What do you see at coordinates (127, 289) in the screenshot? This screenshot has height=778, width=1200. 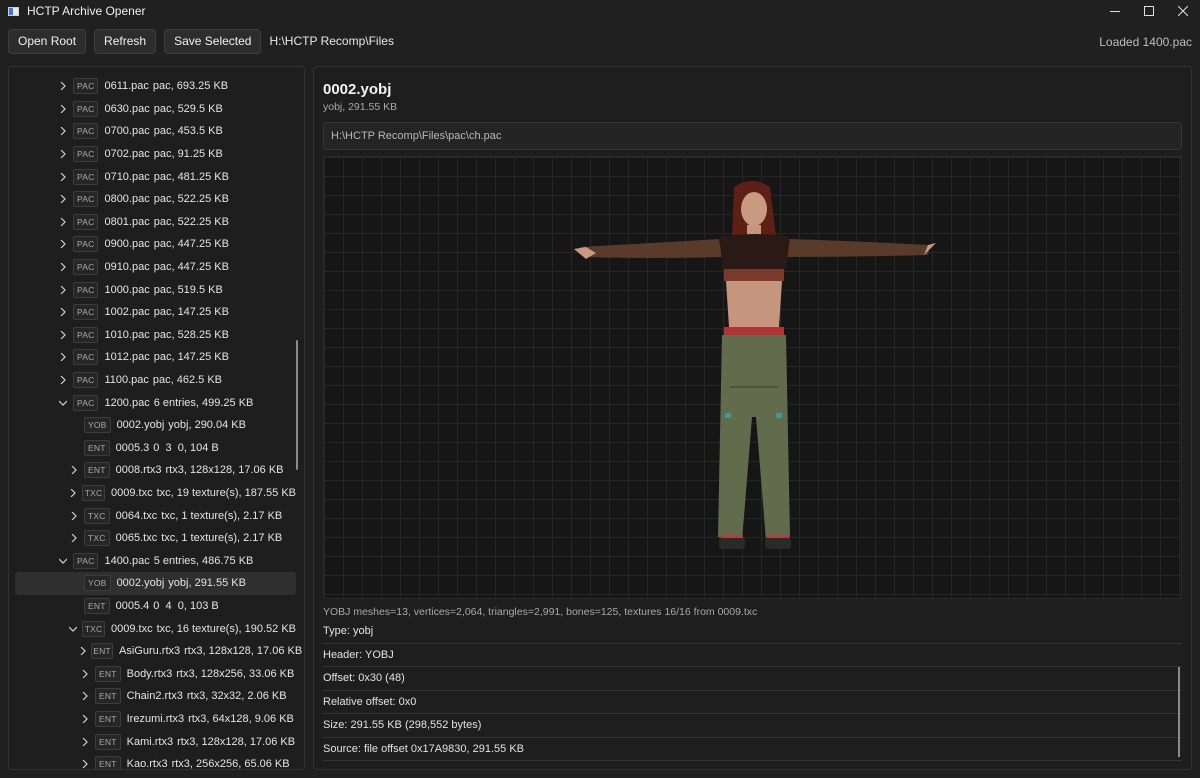 I see `tree-item-name: 1000.pac` at bounding box center [127, 289].